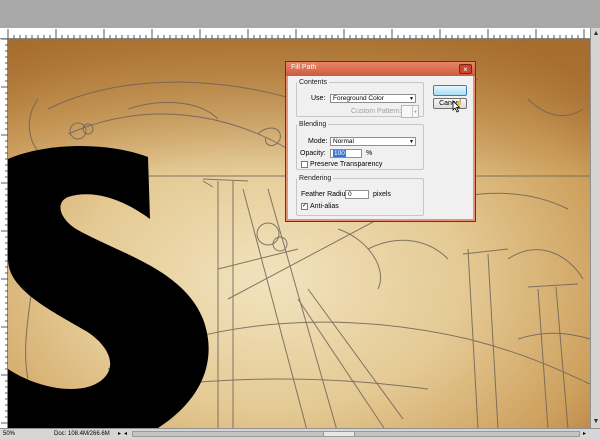 This screenshot has height=439, width=600. Describe the element at coordinates (595, 228) in the screenshot. I see `vertical-scrollbar: ▲ ▼` at that location.